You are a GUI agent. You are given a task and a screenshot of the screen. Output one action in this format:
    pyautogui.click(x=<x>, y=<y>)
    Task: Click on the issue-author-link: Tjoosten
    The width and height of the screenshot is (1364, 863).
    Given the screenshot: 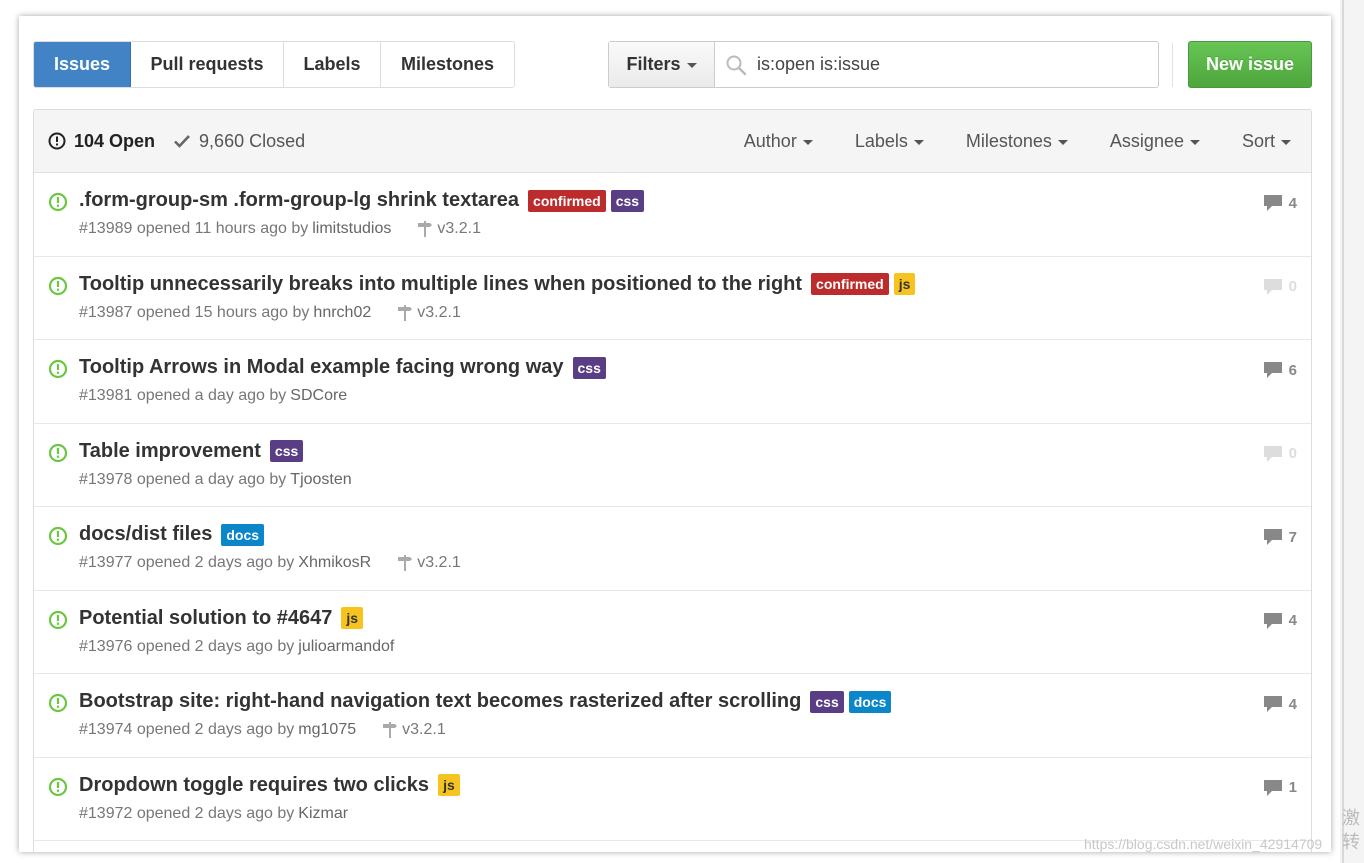 What is the action you would take?
    pyautogui.click(x=320, y=480)
    